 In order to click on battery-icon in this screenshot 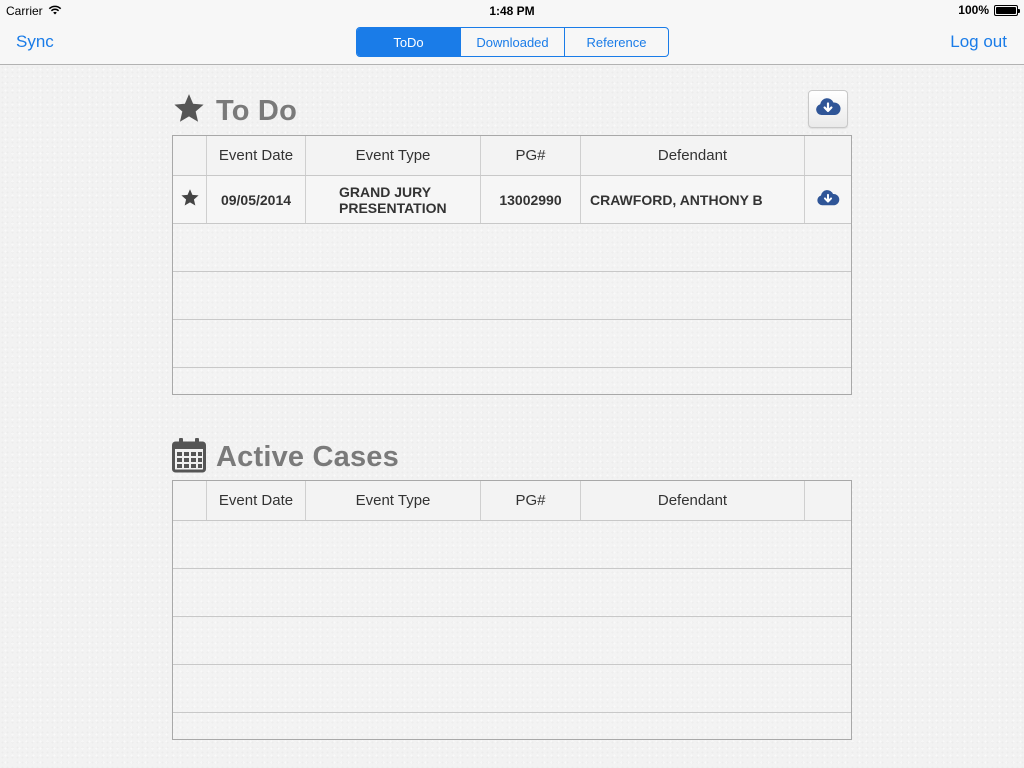, I will do `click(1007, 10)`.